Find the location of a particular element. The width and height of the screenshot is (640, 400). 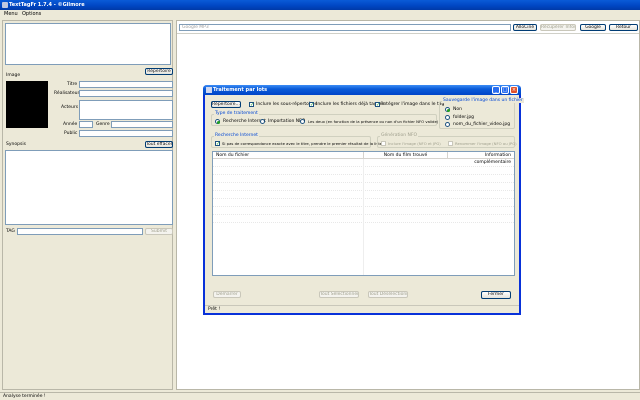

realisateur-label: Réalisateur is located at coordinates (67, 93).